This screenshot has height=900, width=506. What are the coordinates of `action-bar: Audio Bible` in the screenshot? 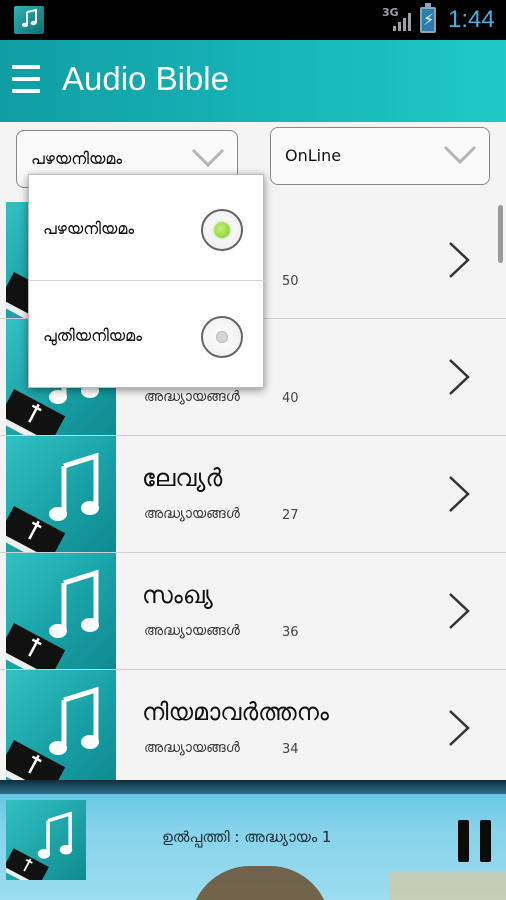 It's located at (253, 81).